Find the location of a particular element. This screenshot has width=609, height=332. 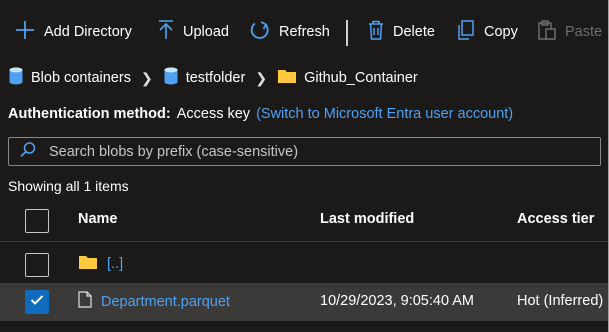

column-header-access-tier: Access tier is located at coordinates (555, 219).